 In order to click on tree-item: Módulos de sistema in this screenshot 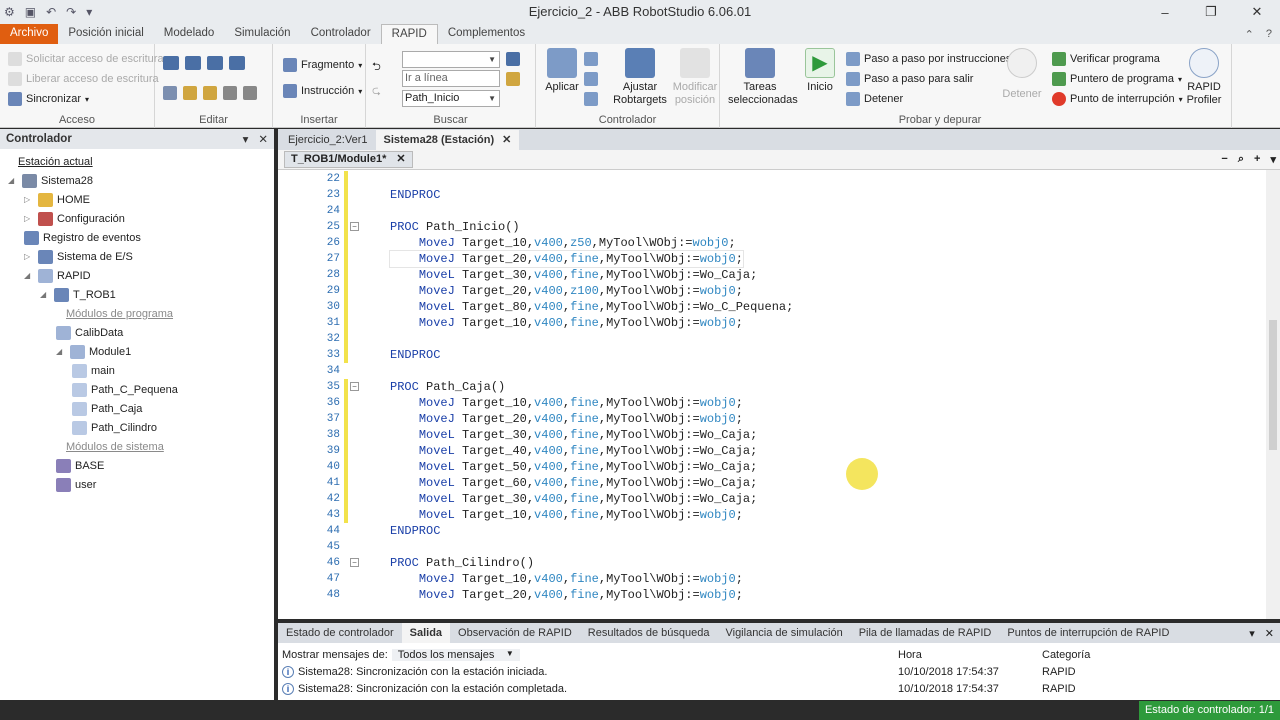, I will do `click(115, 446)`.